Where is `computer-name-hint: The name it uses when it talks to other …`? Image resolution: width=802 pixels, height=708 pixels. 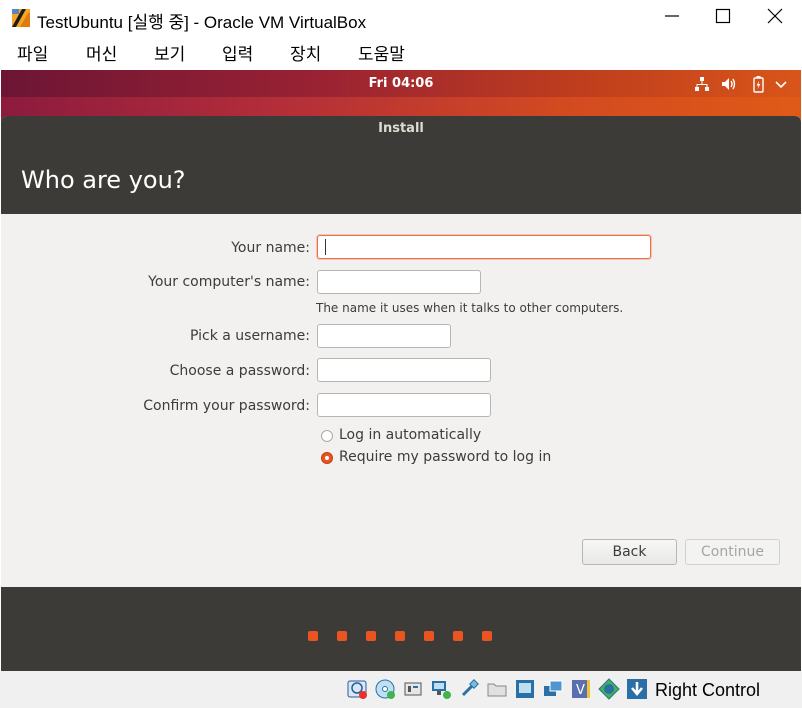 computer-name-hint: The name it uses when it talks to other … is located at coordinates (470, 308).